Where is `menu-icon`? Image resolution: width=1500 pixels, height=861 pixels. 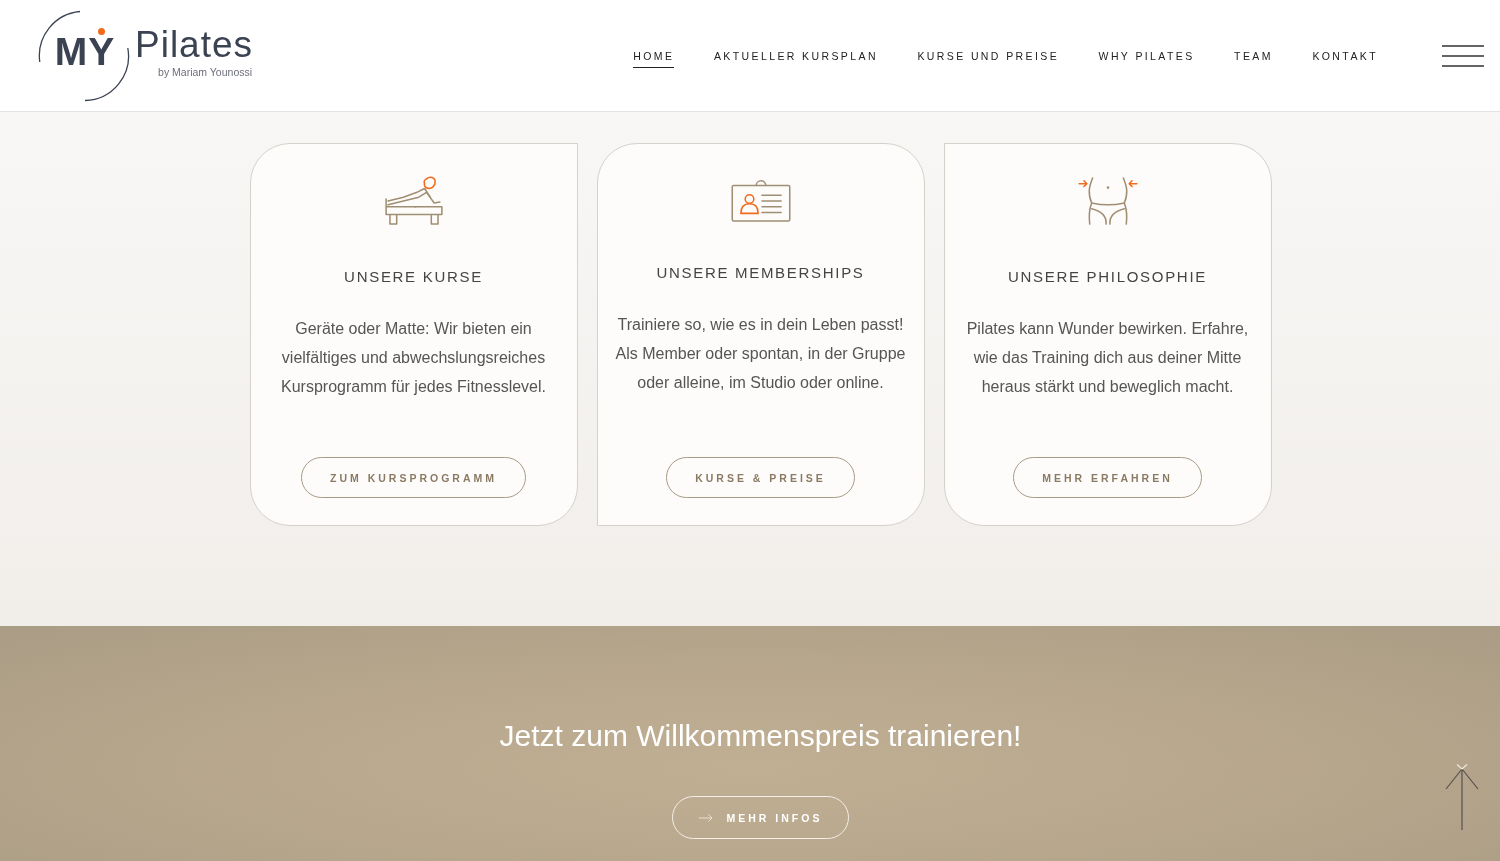
menu-icon is located at coordinates (1463, 55).